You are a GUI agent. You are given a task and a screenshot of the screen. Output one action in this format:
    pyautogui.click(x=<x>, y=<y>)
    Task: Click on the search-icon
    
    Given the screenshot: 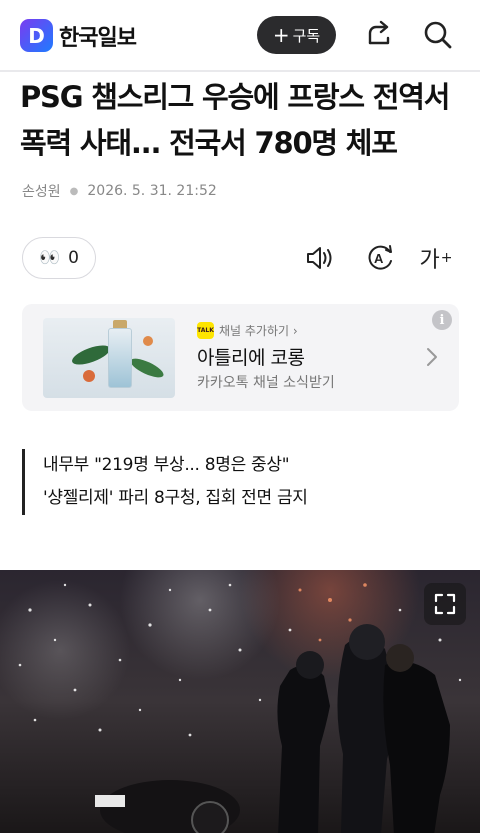 What is the action you would take?
    pyautogui.click(x=438, y=35)
    